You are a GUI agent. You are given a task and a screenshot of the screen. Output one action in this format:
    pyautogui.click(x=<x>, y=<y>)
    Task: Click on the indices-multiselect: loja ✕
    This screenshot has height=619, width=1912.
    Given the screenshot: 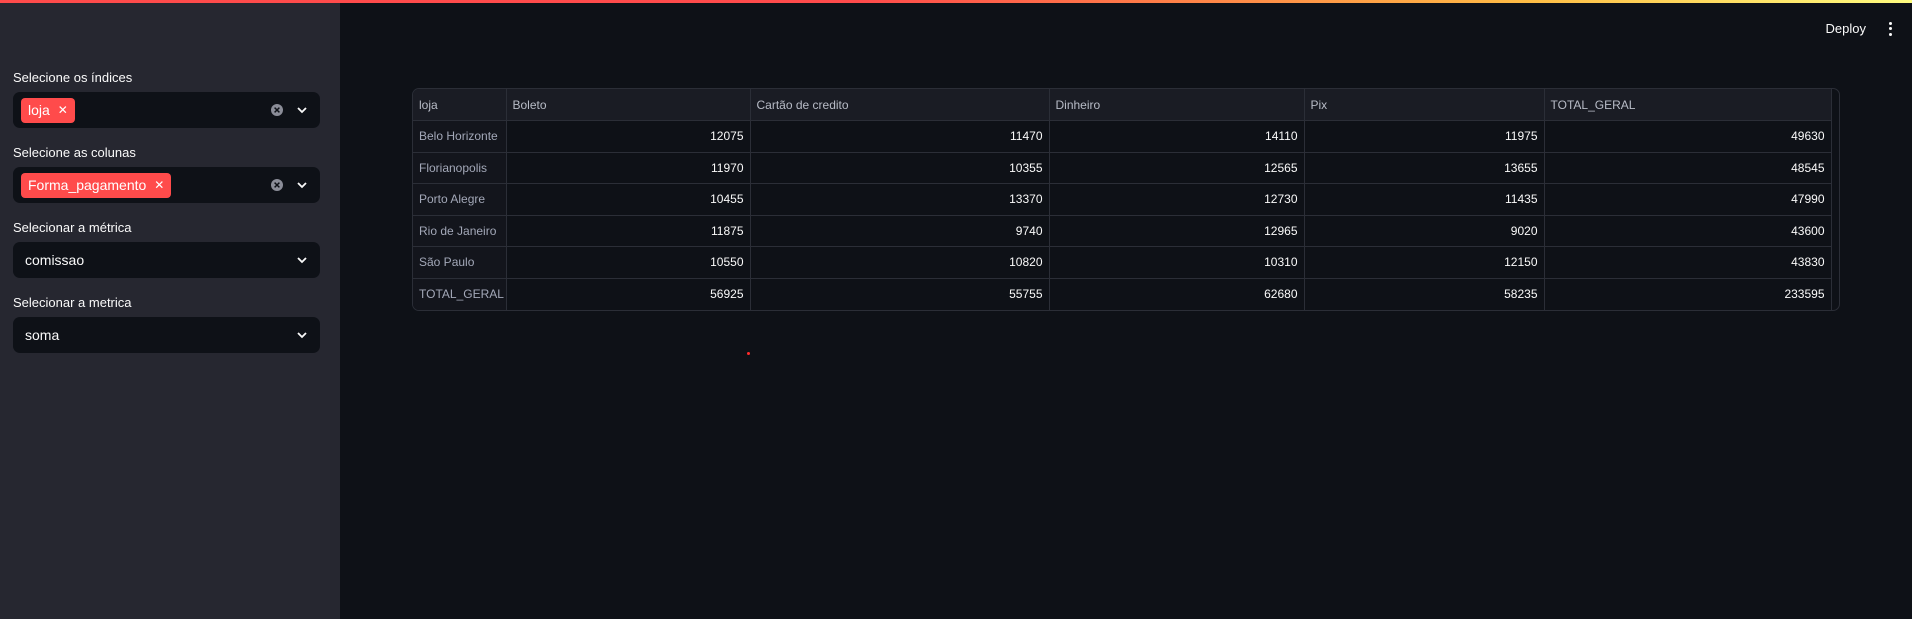 What is the action you would take?
    pyautogui.click(x=166, y=110)
    